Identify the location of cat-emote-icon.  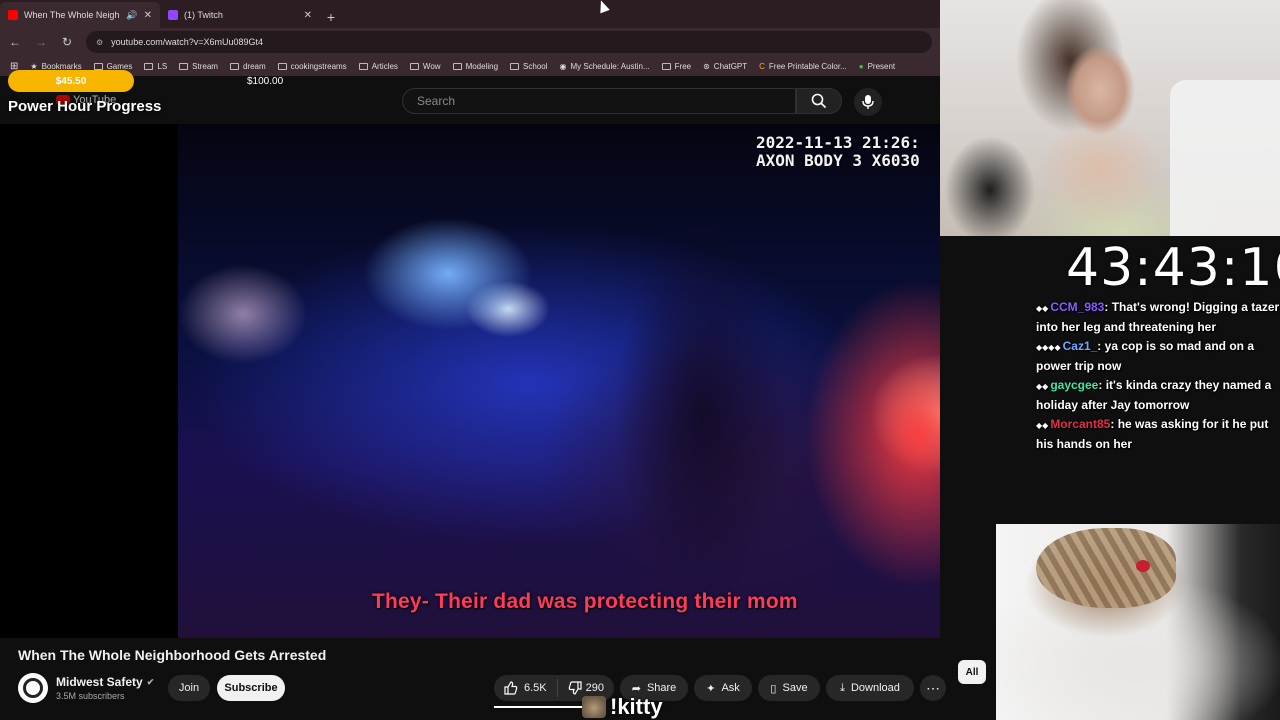
(594, 707).